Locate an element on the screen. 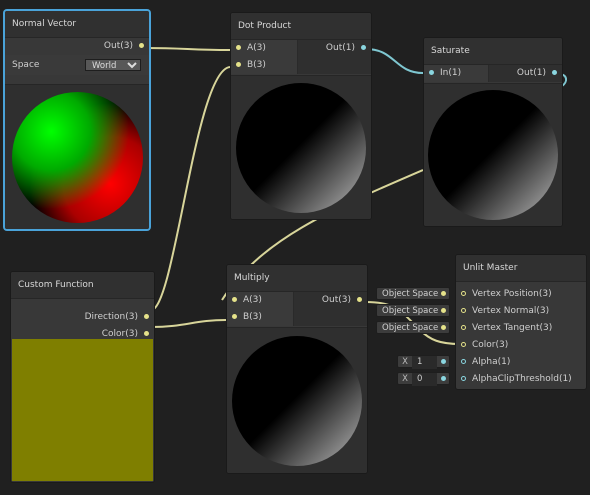  port-in: In(1) is located at coordinates (456, 73).